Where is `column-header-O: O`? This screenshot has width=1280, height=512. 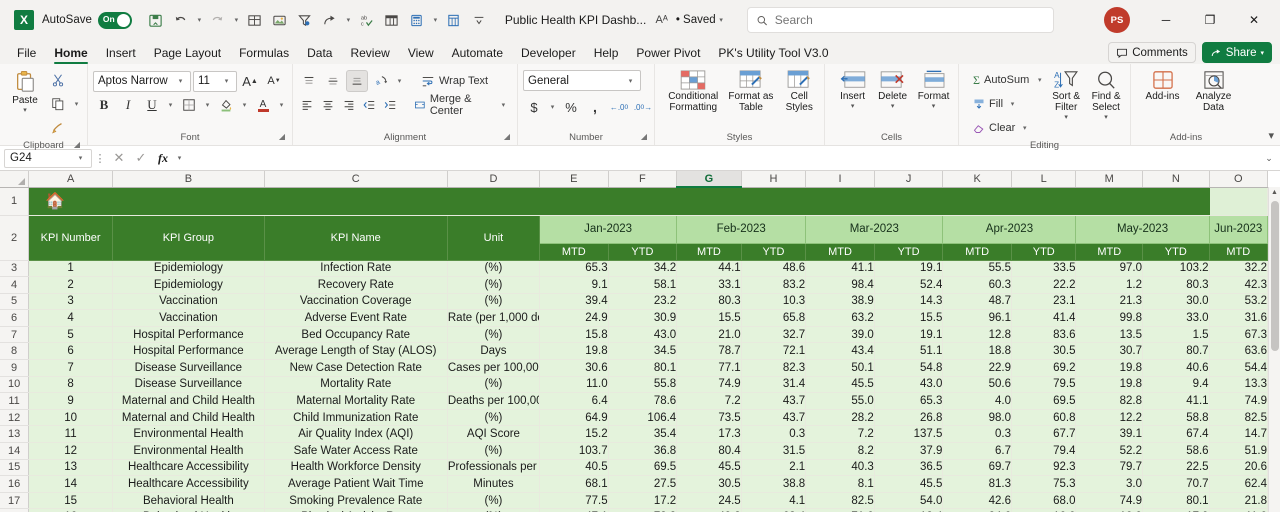 column-header-O: O is located at coordinates (1239, 179).